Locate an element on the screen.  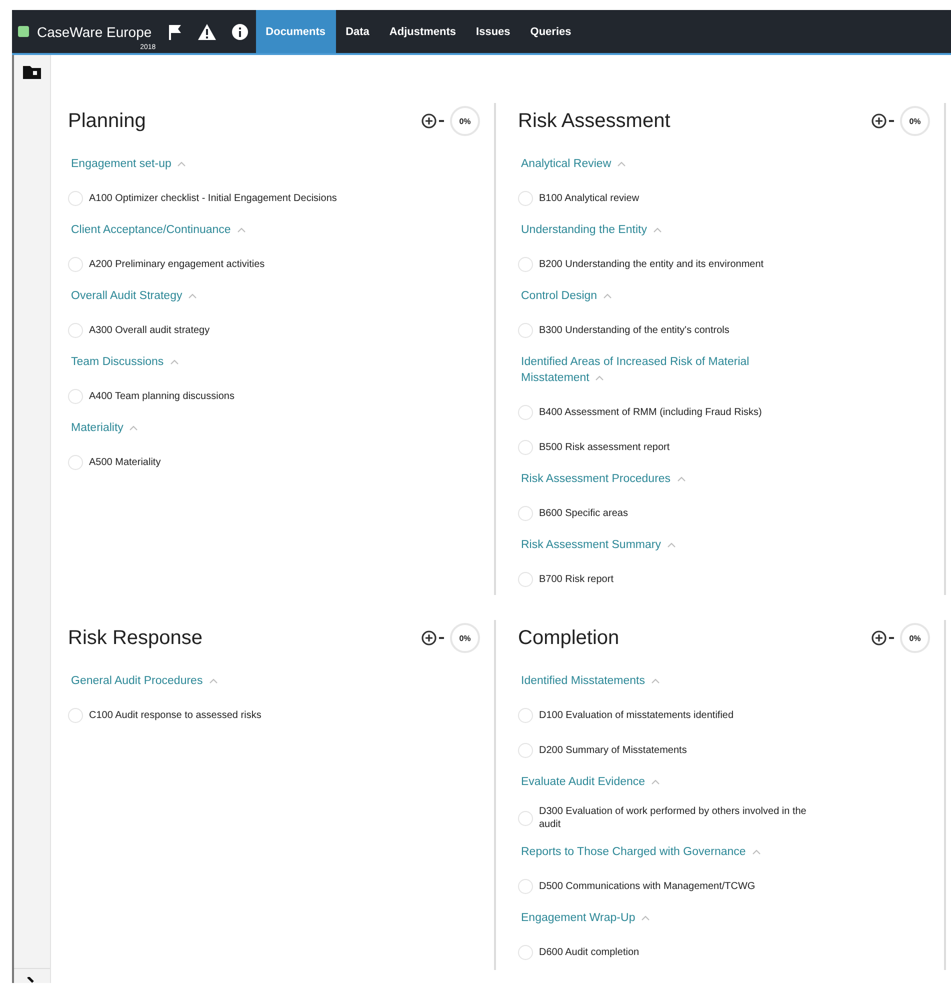
document-link: A100 Optimizer checklist - Initial Engagement Decisions is located at coordinates (213, 198).